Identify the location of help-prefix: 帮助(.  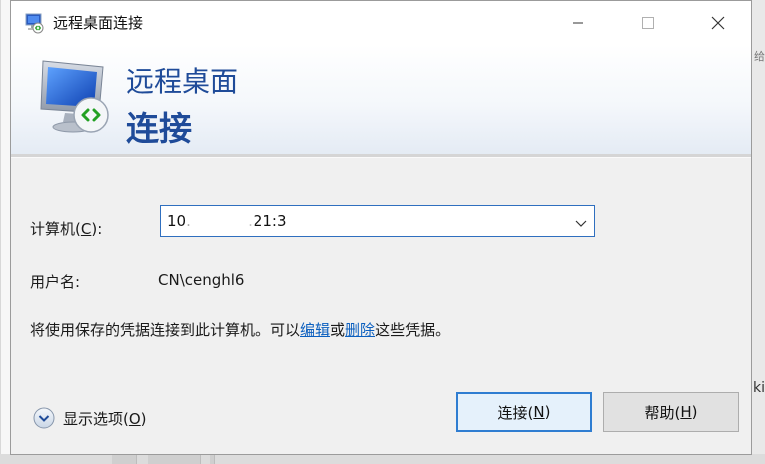
(662, 412).